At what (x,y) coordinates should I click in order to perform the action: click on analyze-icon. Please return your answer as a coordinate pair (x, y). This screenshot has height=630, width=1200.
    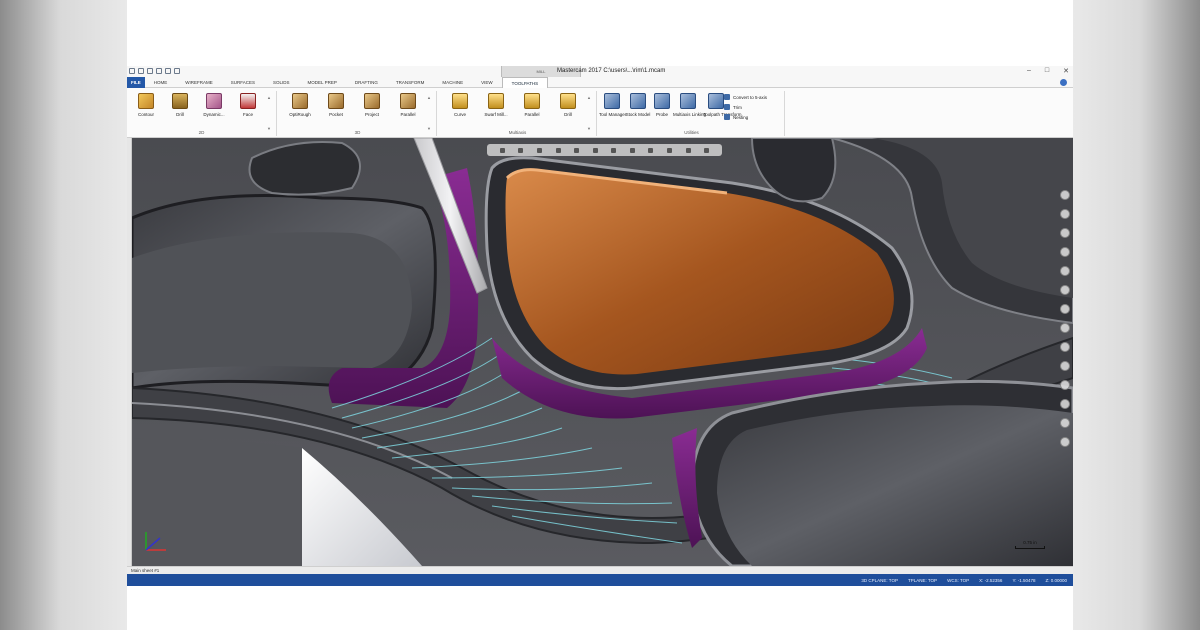
    Looking at the image, I should click on (688, 150).